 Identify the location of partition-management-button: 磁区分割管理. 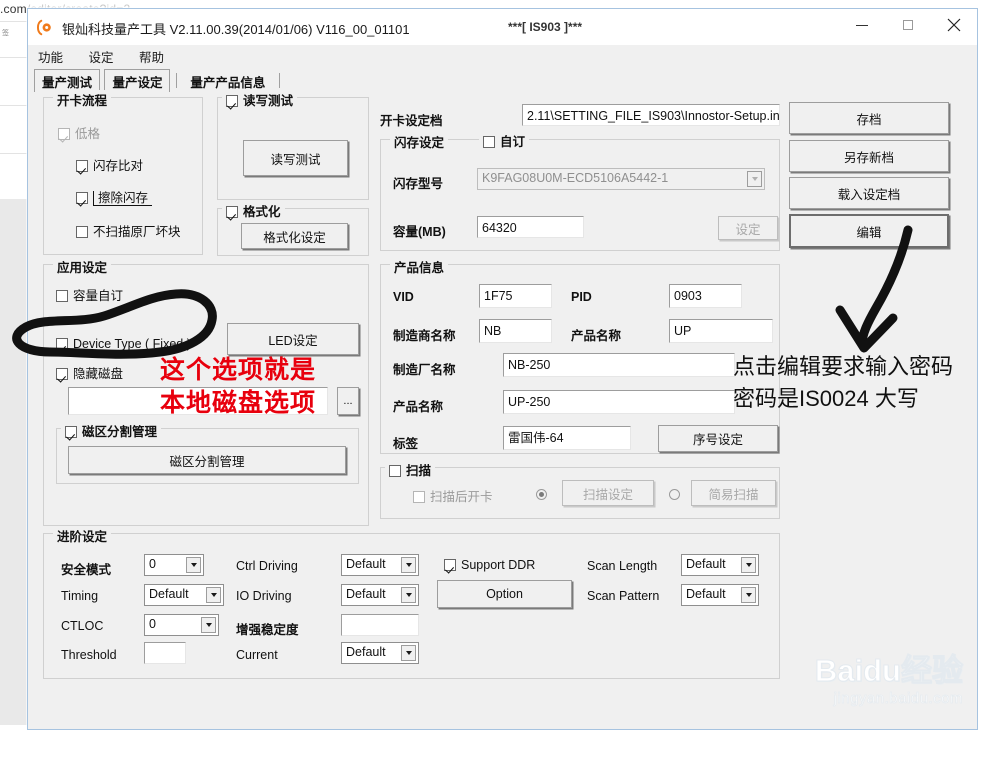
(207, 460).